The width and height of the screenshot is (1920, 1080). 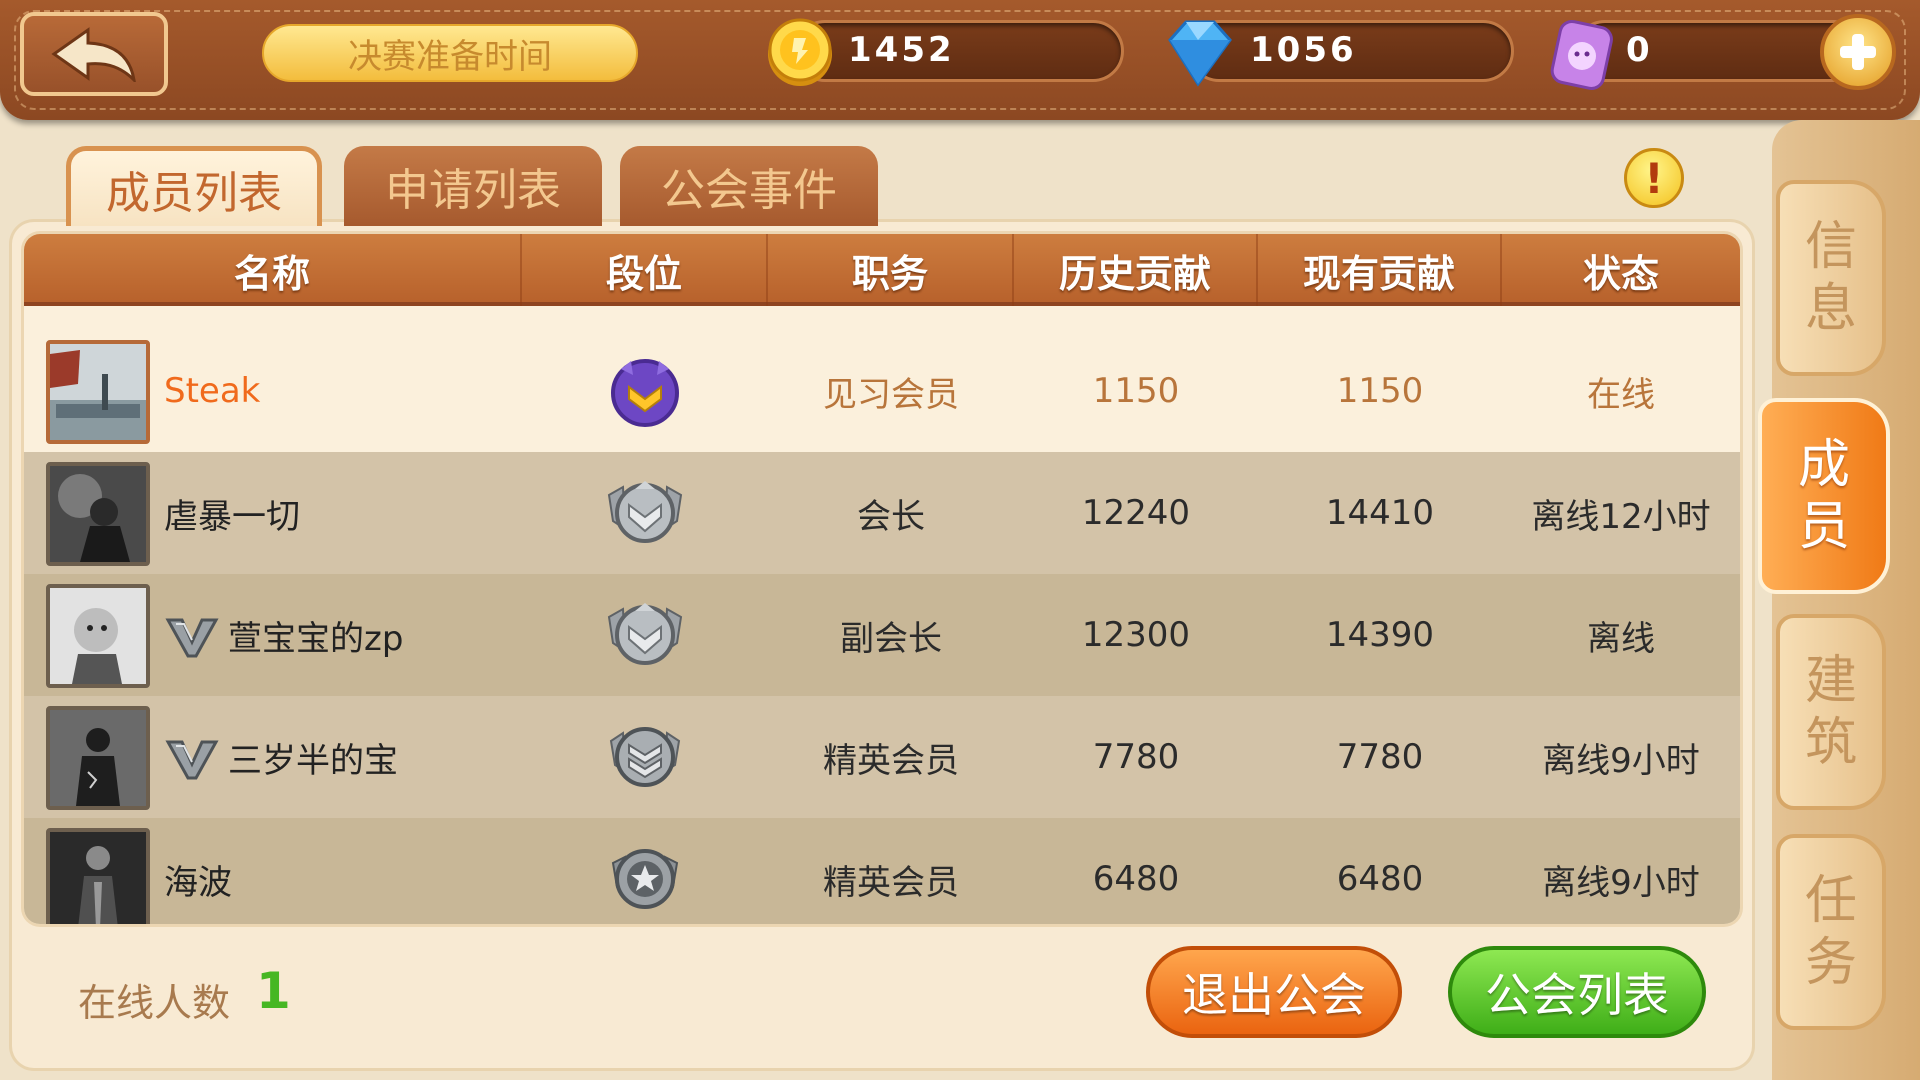 I want to click on tab-member-list-label: 成员列表, so click(x=194, y=193).